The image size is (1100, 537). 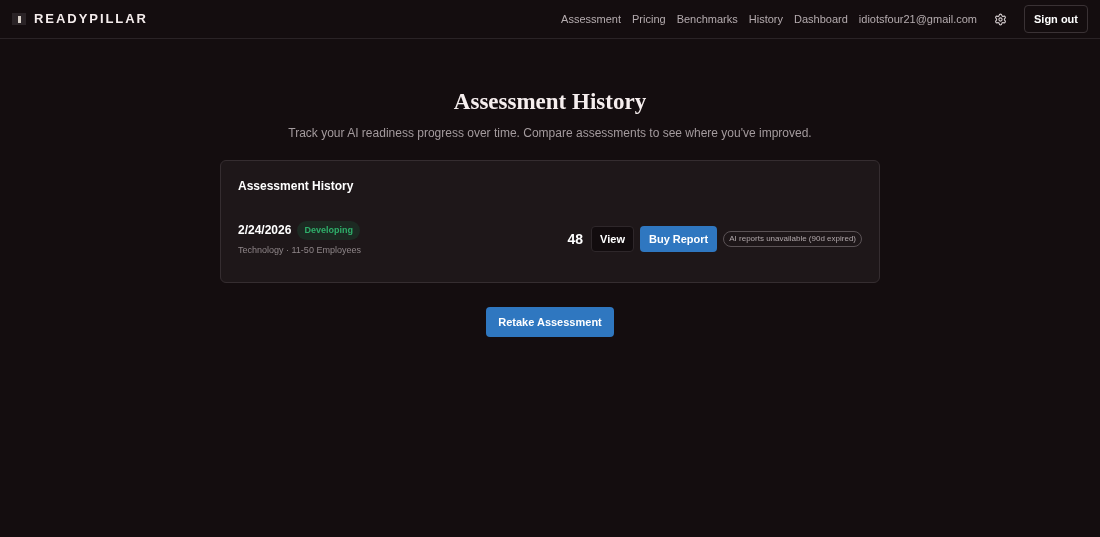 What do you see at coordinates (591, 19) in the screenshot?
I see `nav-link: Assessment` at bounding box center [591, 19].